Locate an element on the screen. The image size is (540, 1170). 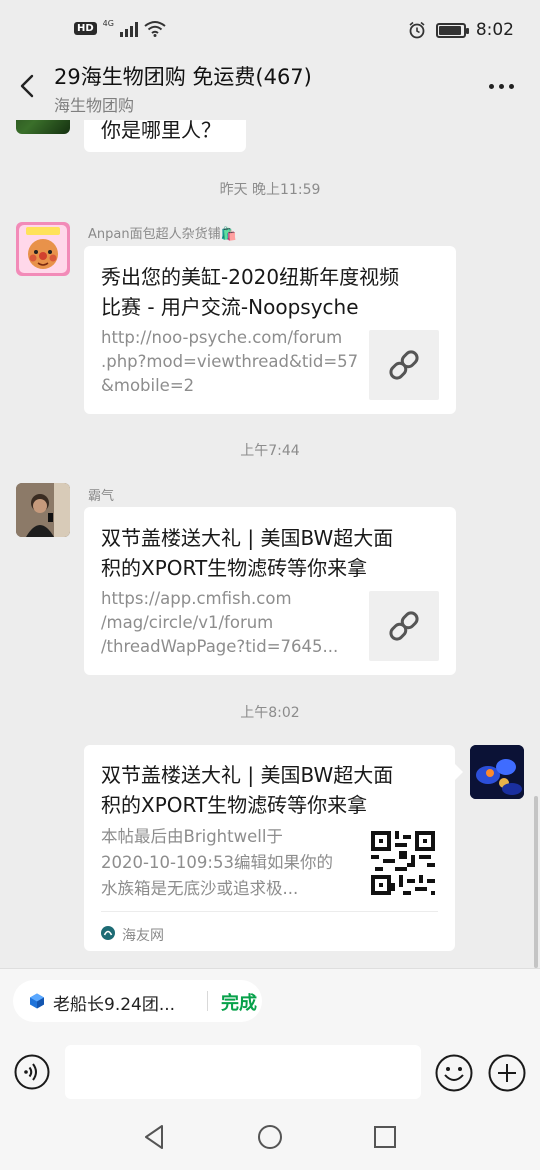
nav-recent-icon is located at coordinates (385, 1137).